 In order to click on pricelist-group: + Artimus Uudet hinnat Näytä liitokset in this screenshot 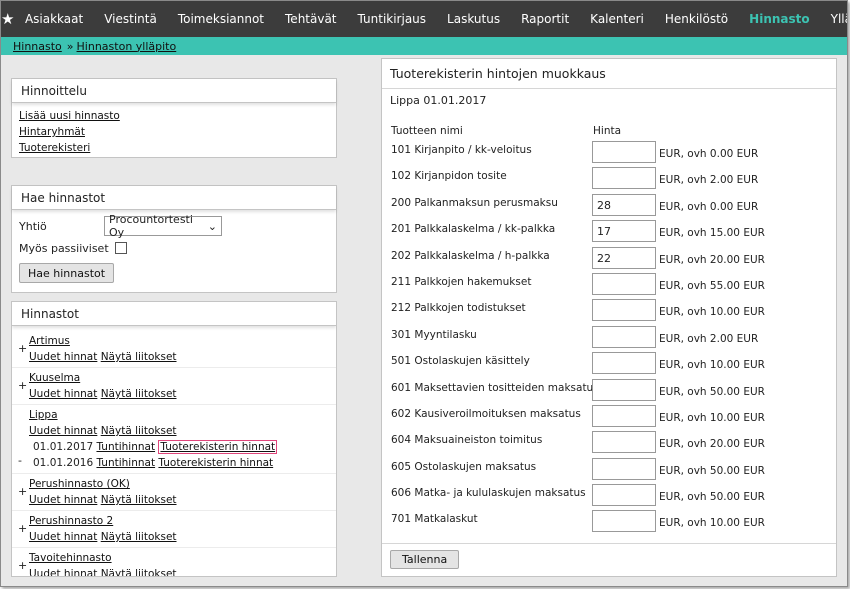, I will do `click(174, 349)`.